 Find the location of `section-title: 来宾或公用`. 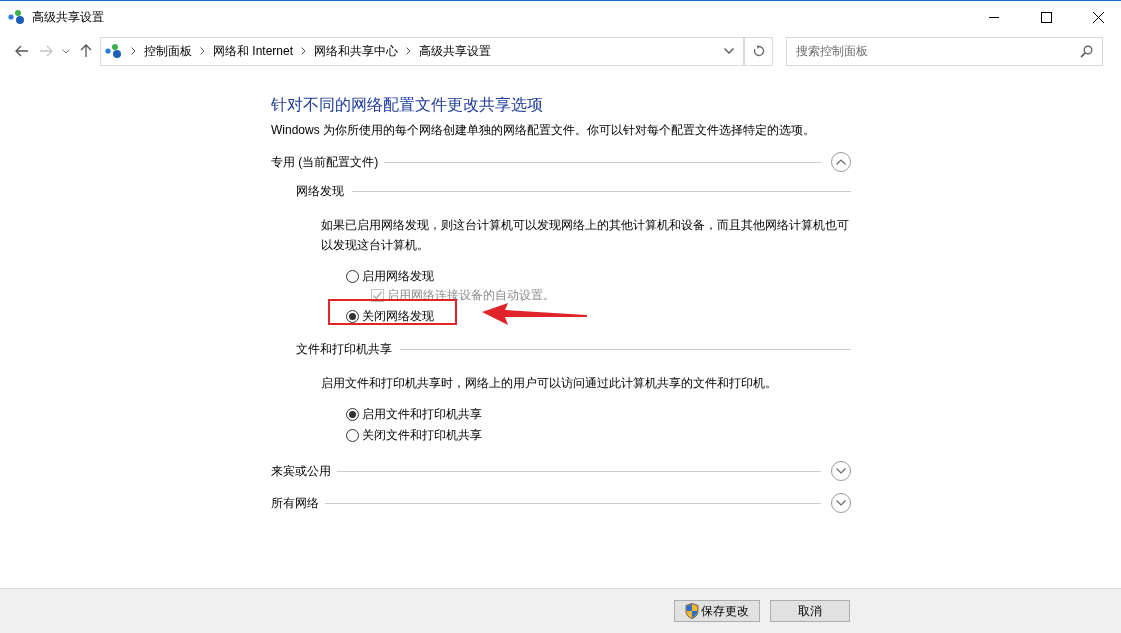

section-title: 来宾或公用 is located at coordinates (301, 471).